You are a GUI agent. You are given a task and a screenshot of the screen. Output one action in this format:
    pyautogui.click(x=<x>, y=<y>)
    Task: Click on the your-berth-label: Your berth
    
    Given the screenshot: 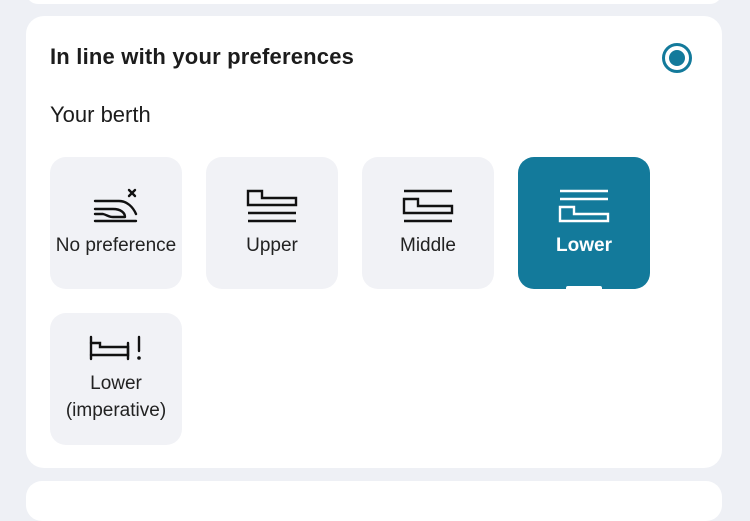 What is the action you would take?
    pyautogui.click(x=100, y=114)
    